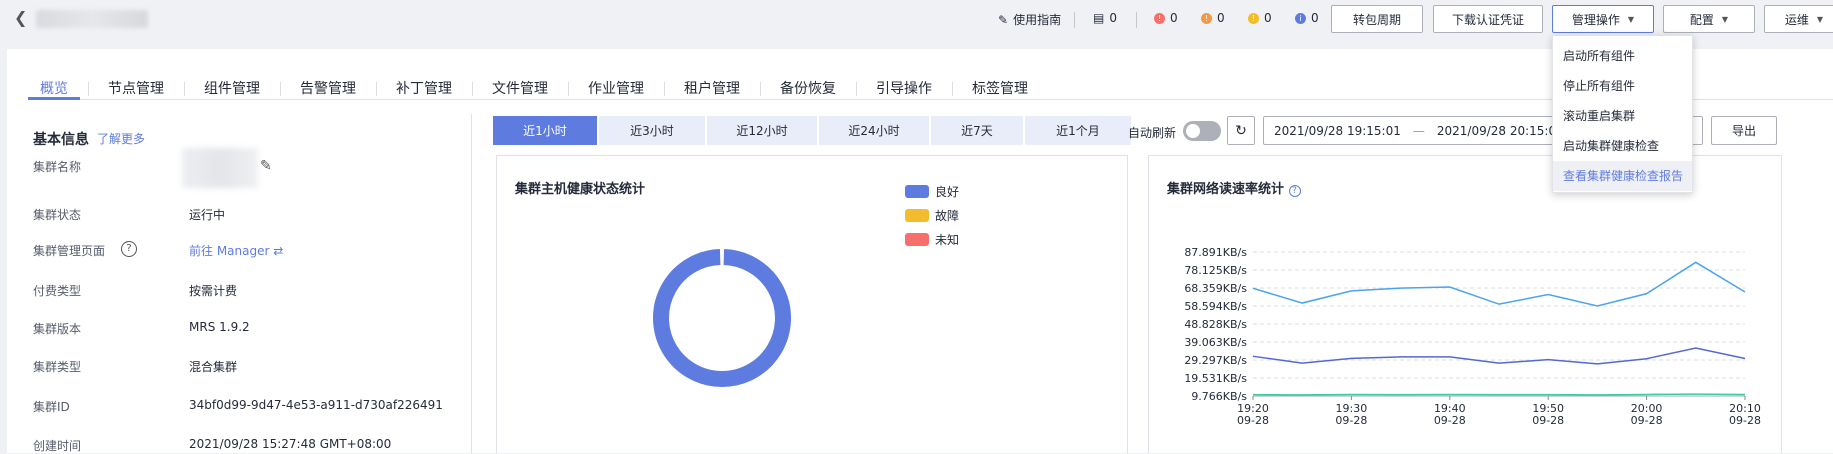  Describe the element at coordinates (1003, 19) in the screenshot. I see `guide-icon: ✎` at that location.